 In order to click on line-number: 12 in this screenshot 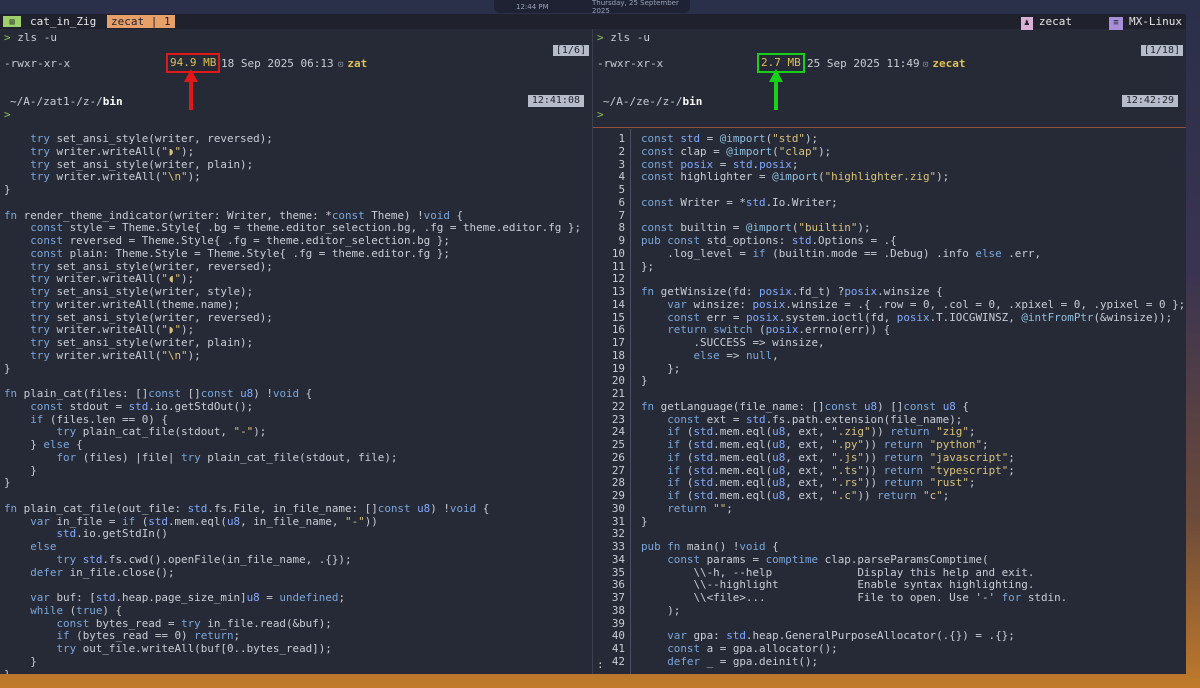, I will do `click(618, 279)`.